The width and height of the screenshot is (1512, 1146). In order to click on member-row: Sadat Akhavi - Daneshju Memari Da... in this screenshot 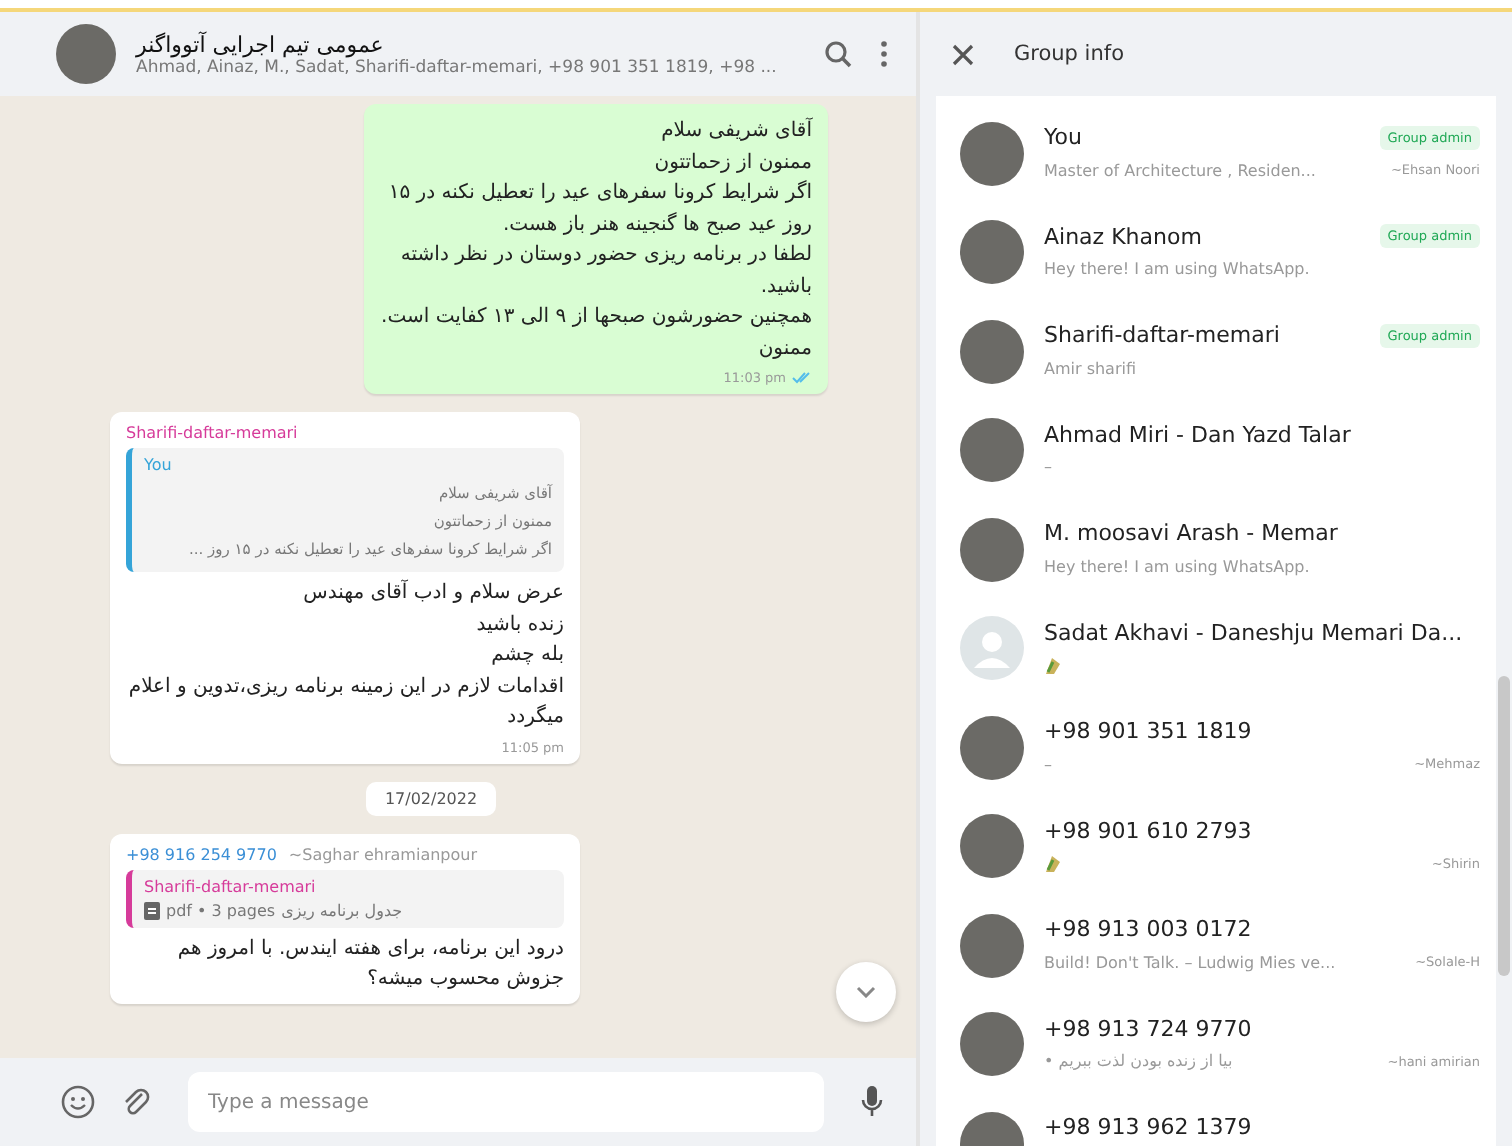, I will do `click(1216, 648)`.